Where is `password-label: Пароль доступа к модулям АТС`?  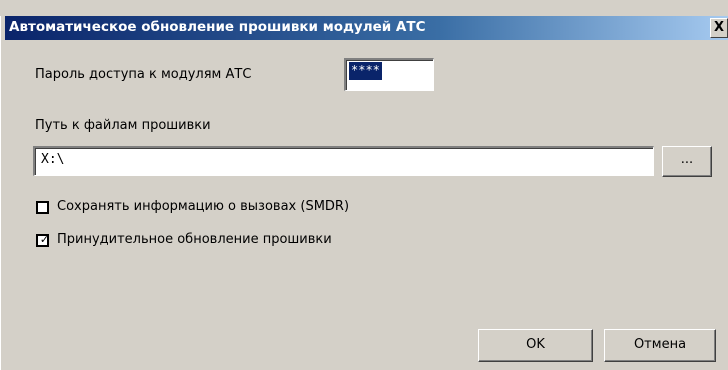
password-label: Пароль доступа к модулям АТС is located at coordinates (143, 74).